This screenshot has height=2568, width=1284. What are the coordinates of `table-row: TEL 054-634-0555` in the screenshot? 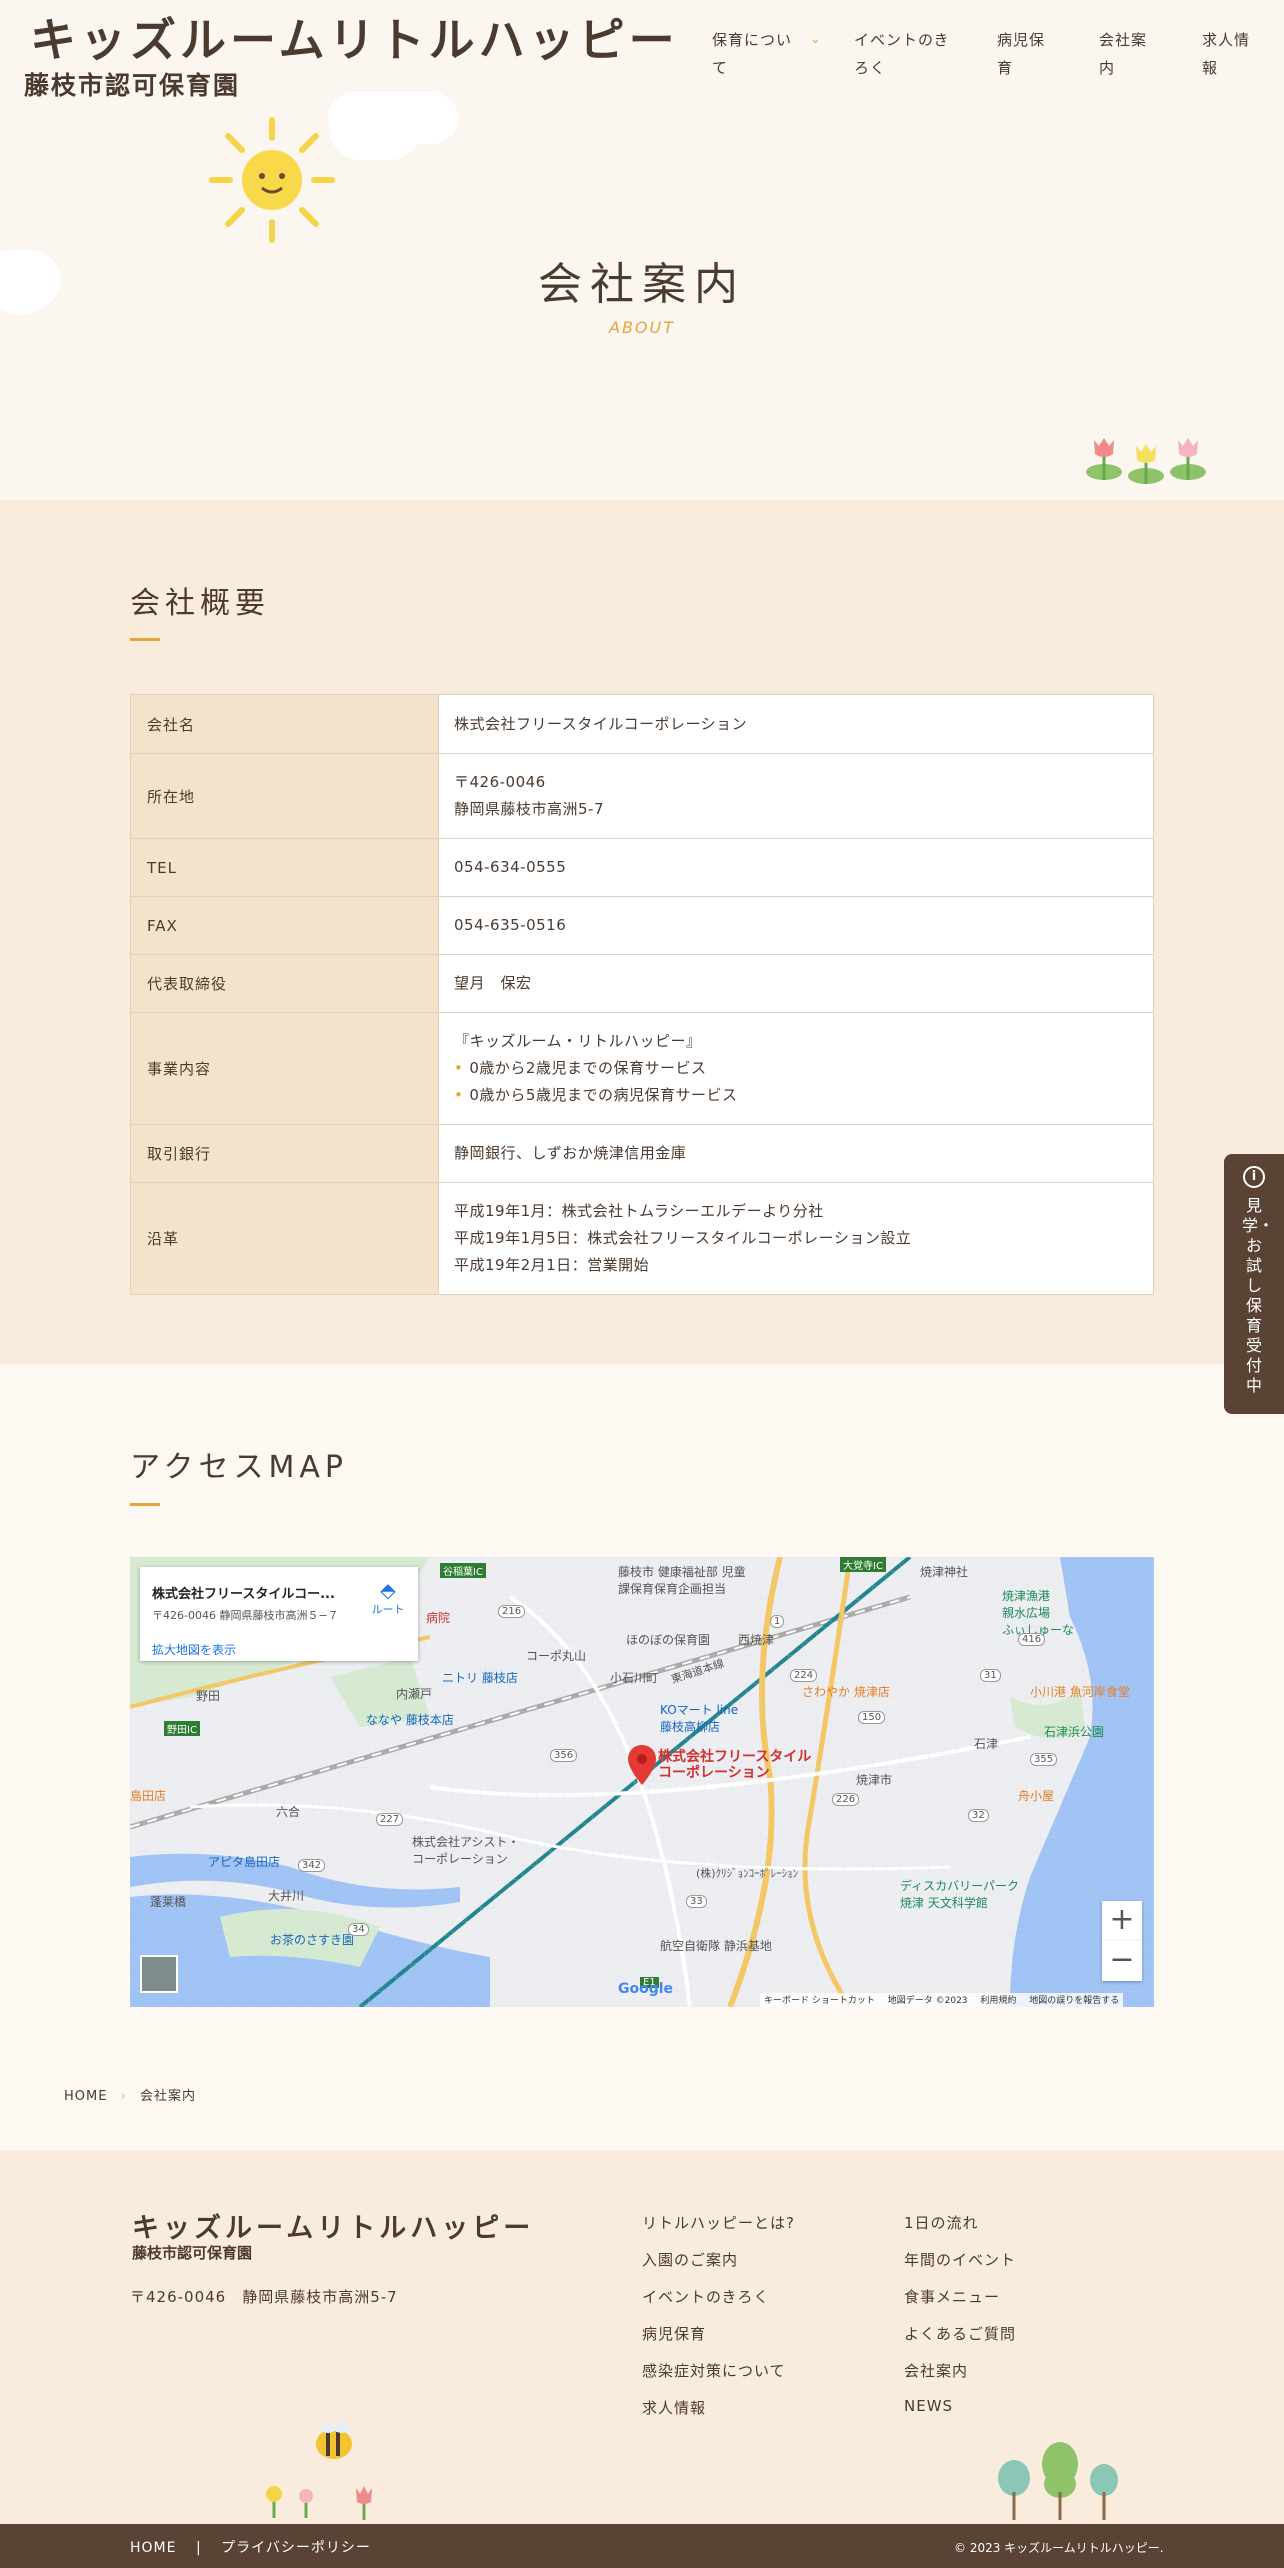 It's located at (642, 867).